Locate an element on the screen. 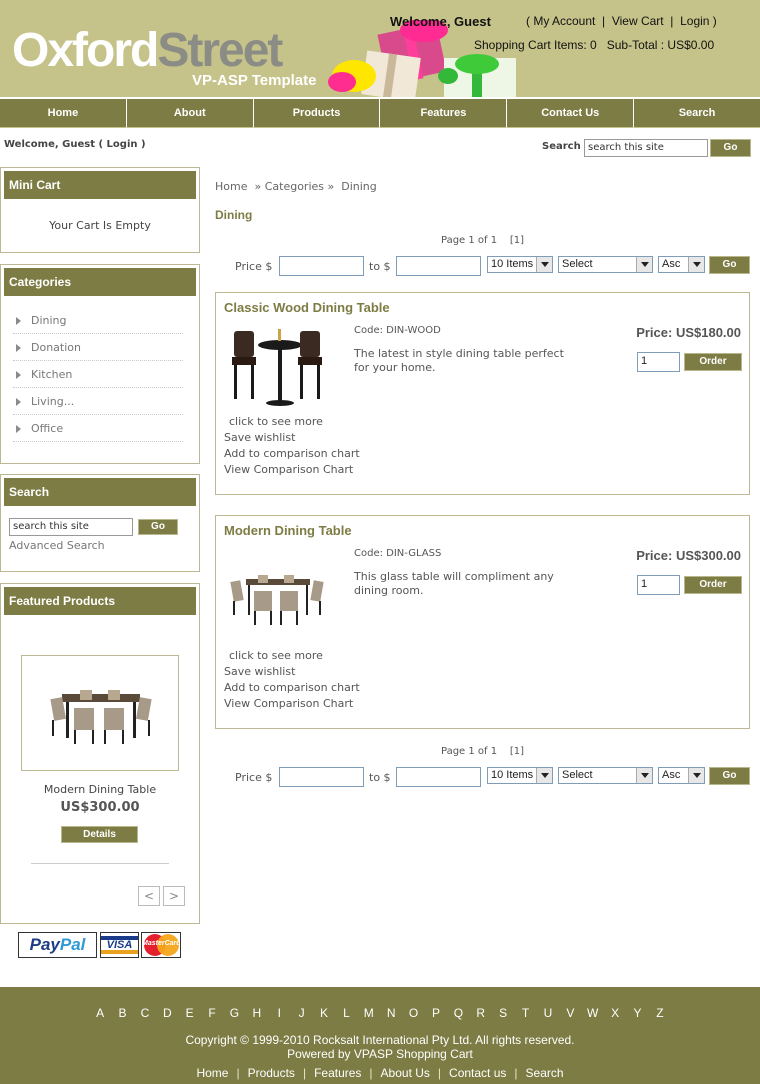 This screenshot has width=760, height=1084. alphabet-letter-c: C is located at coordinates (145, 1013).